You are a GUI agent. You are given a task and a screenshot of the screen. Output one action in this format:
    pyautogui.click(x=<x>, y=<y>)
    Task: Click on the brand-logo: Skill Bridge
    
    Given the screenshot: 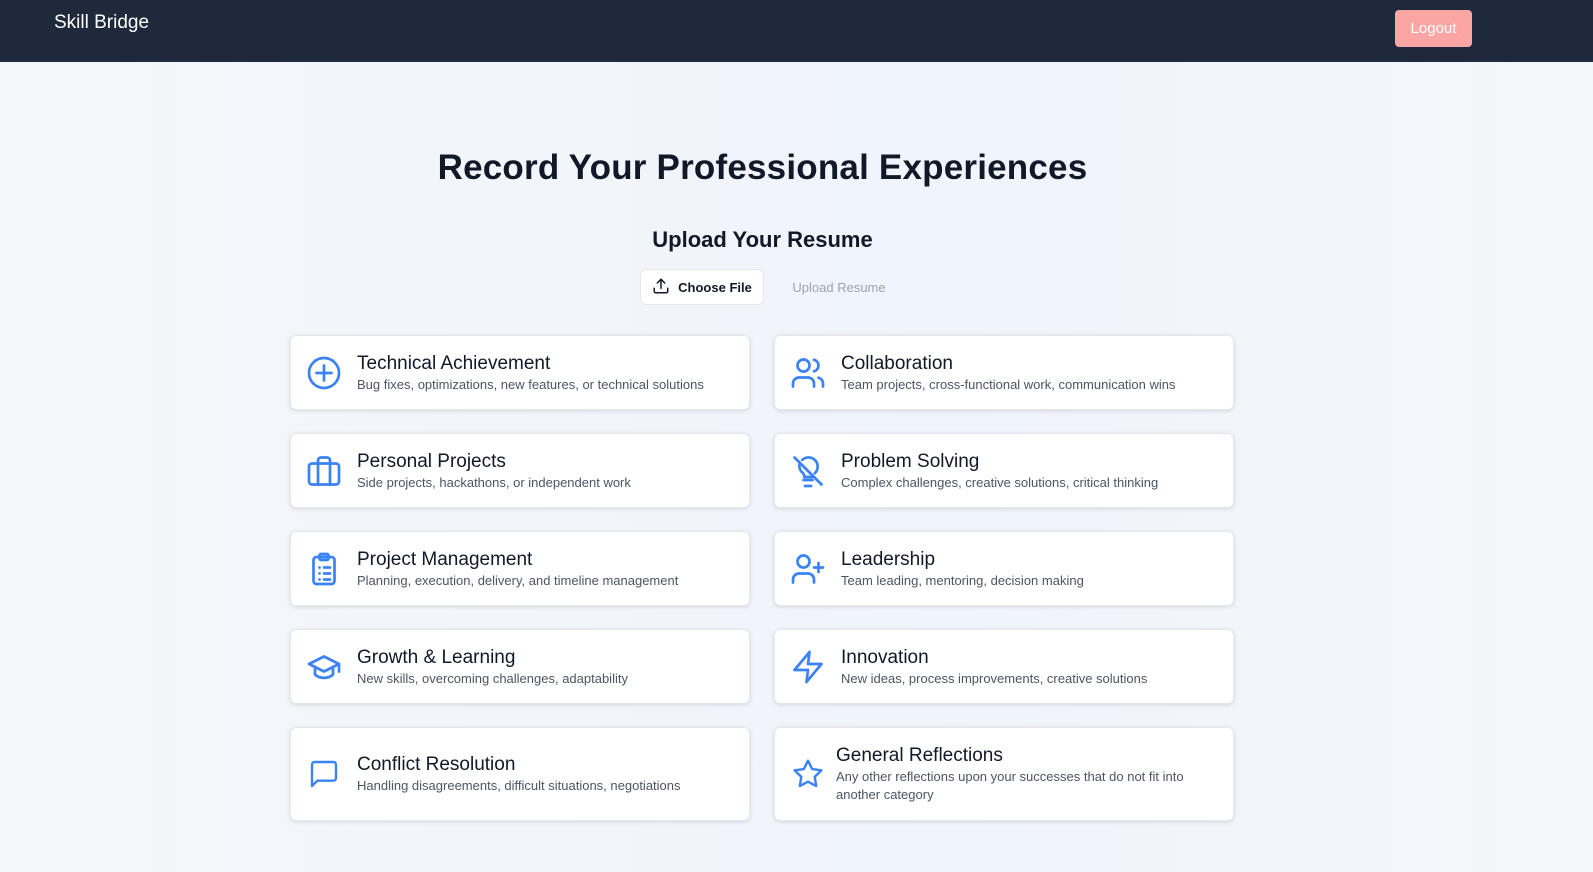 What is the action you would take?
    pyautogui.click(x=101, y=23)
    